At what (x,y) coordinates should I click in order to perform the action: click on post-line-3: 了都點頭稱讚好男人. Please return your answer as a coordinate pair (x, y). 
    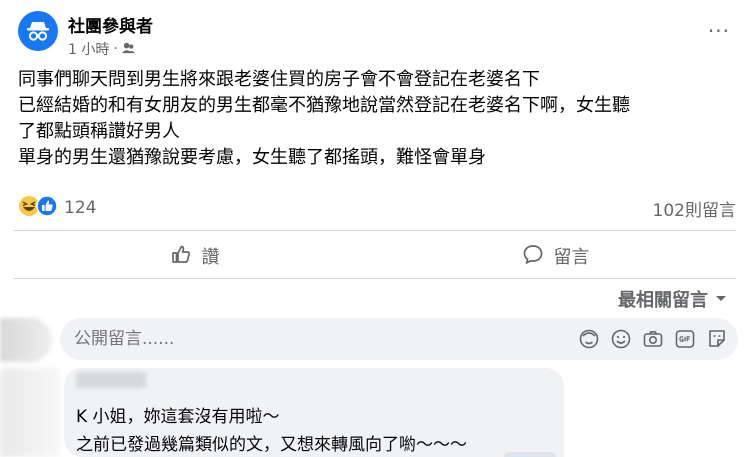
    Looking at the image, I should click on (99, 131).